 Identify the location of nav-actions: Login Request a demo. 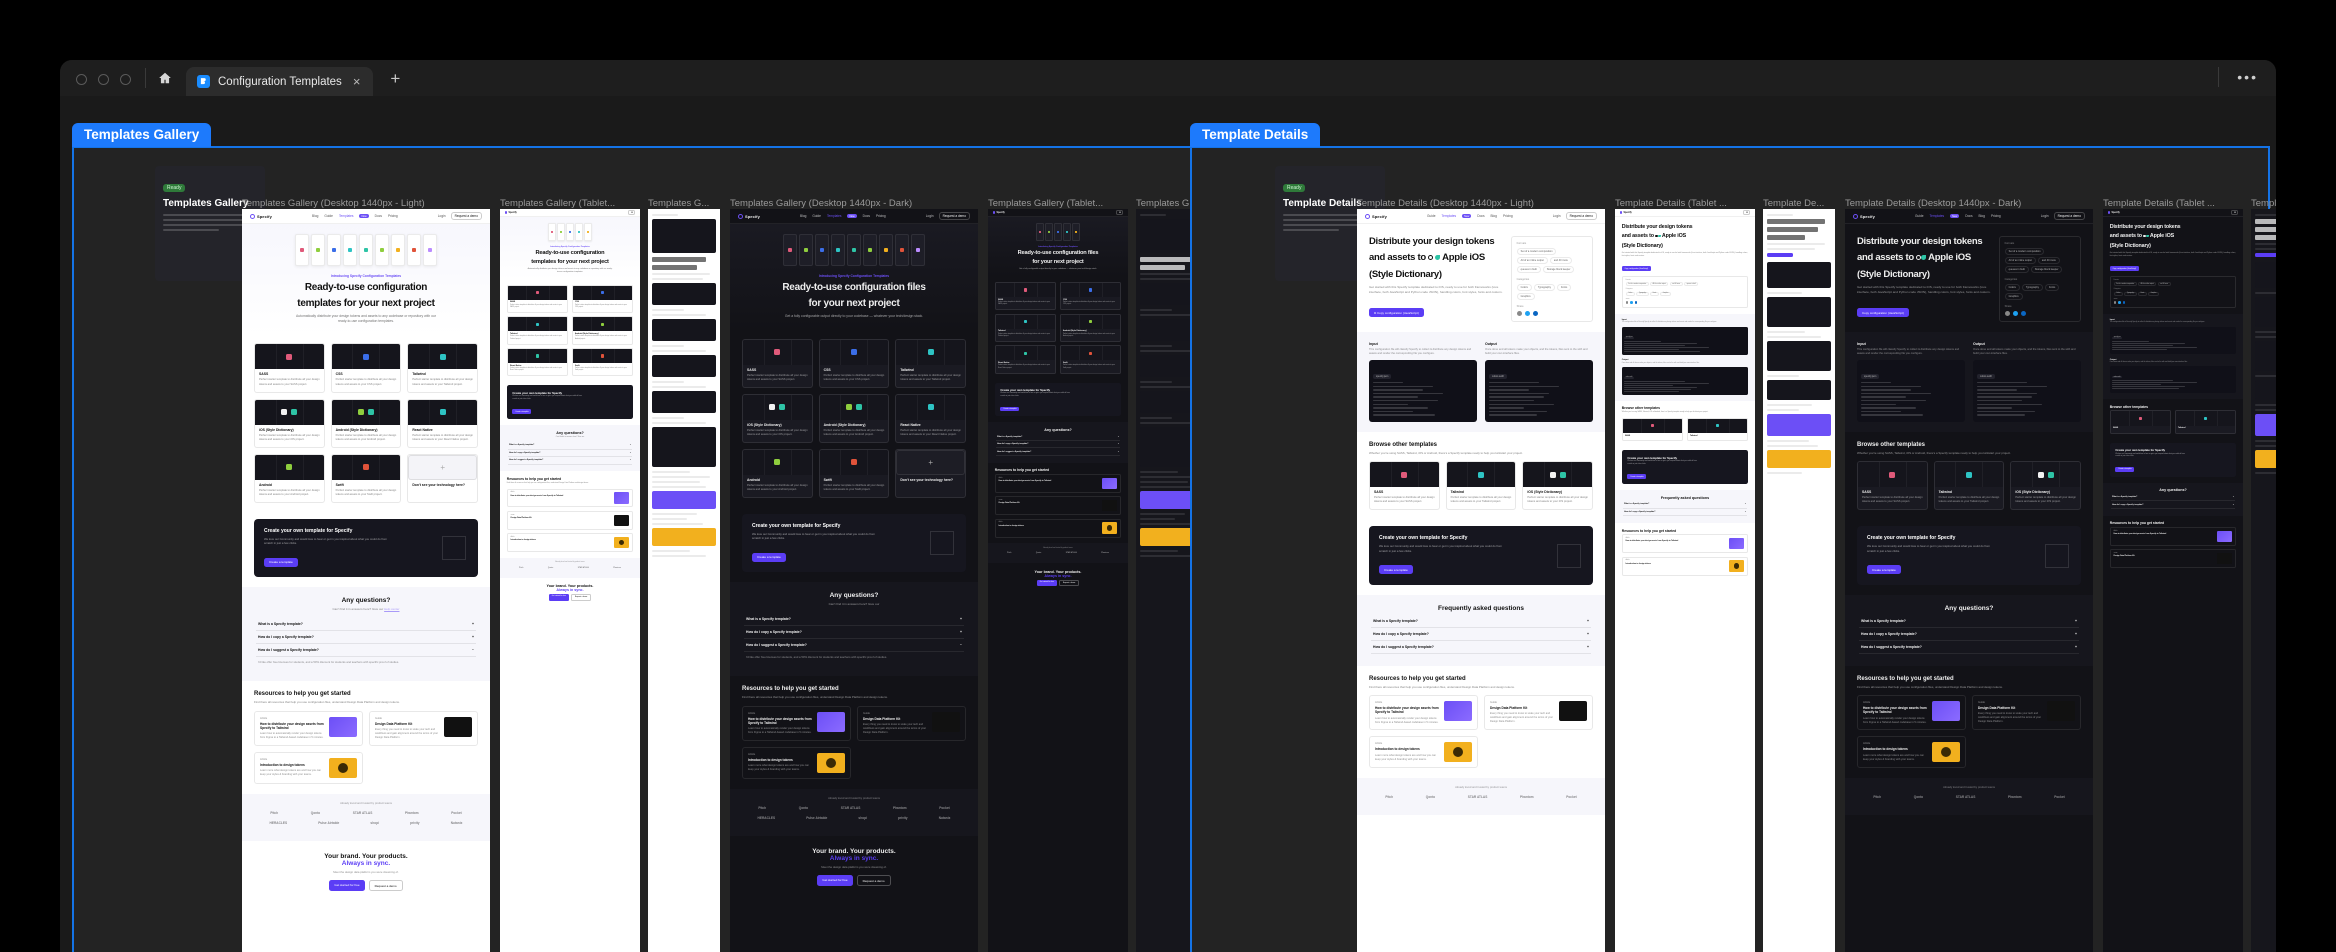
(460, 216).